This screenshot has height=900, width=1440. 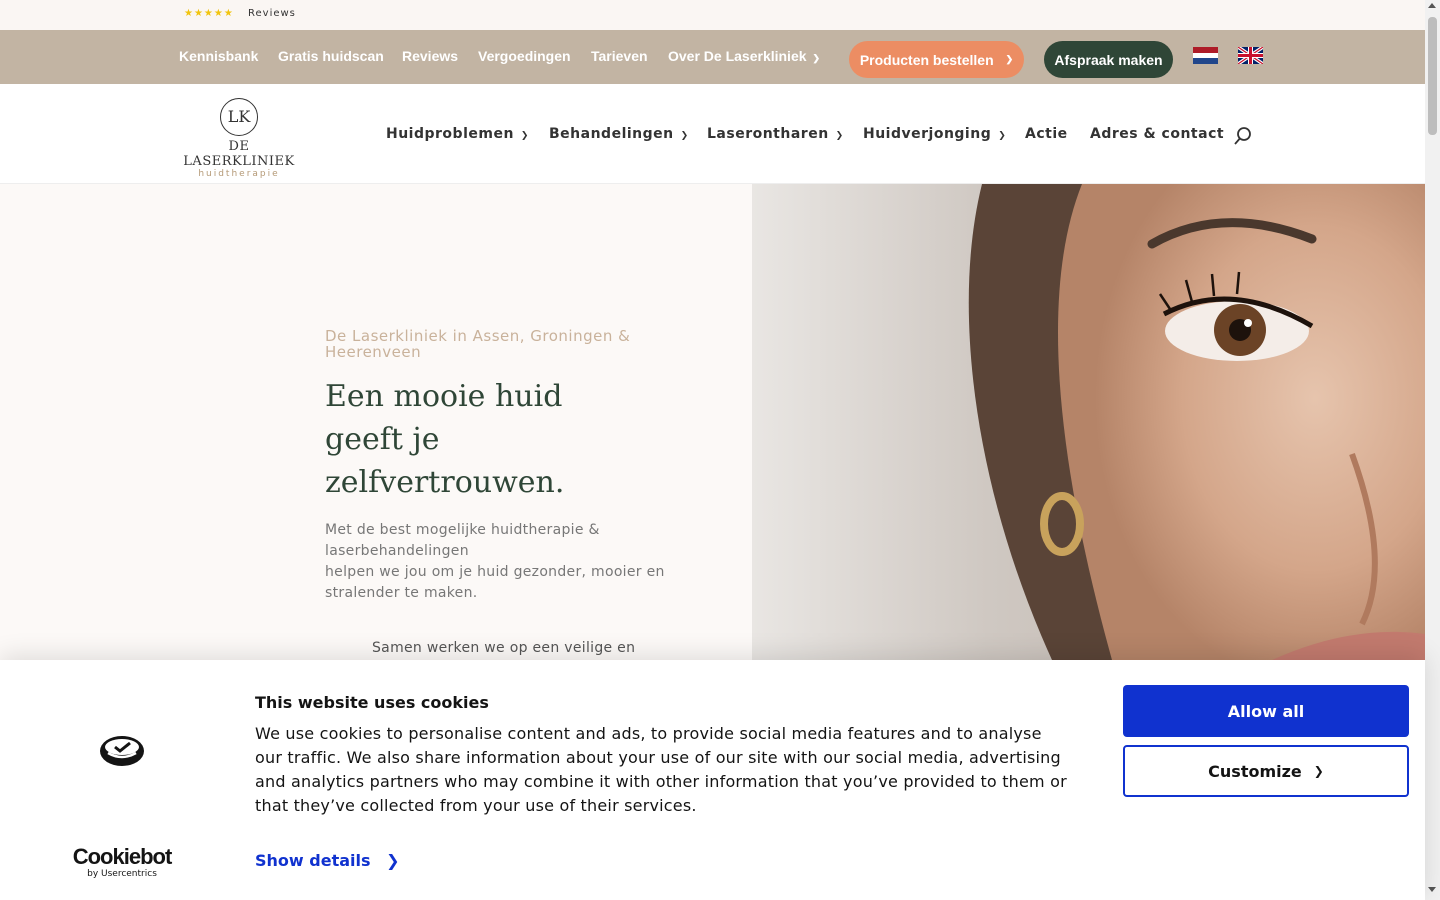 What do you see at coordinates (1255, 771) in the screenshot?
I see `customize-label: Customize` at bounding box center [1255, 771].